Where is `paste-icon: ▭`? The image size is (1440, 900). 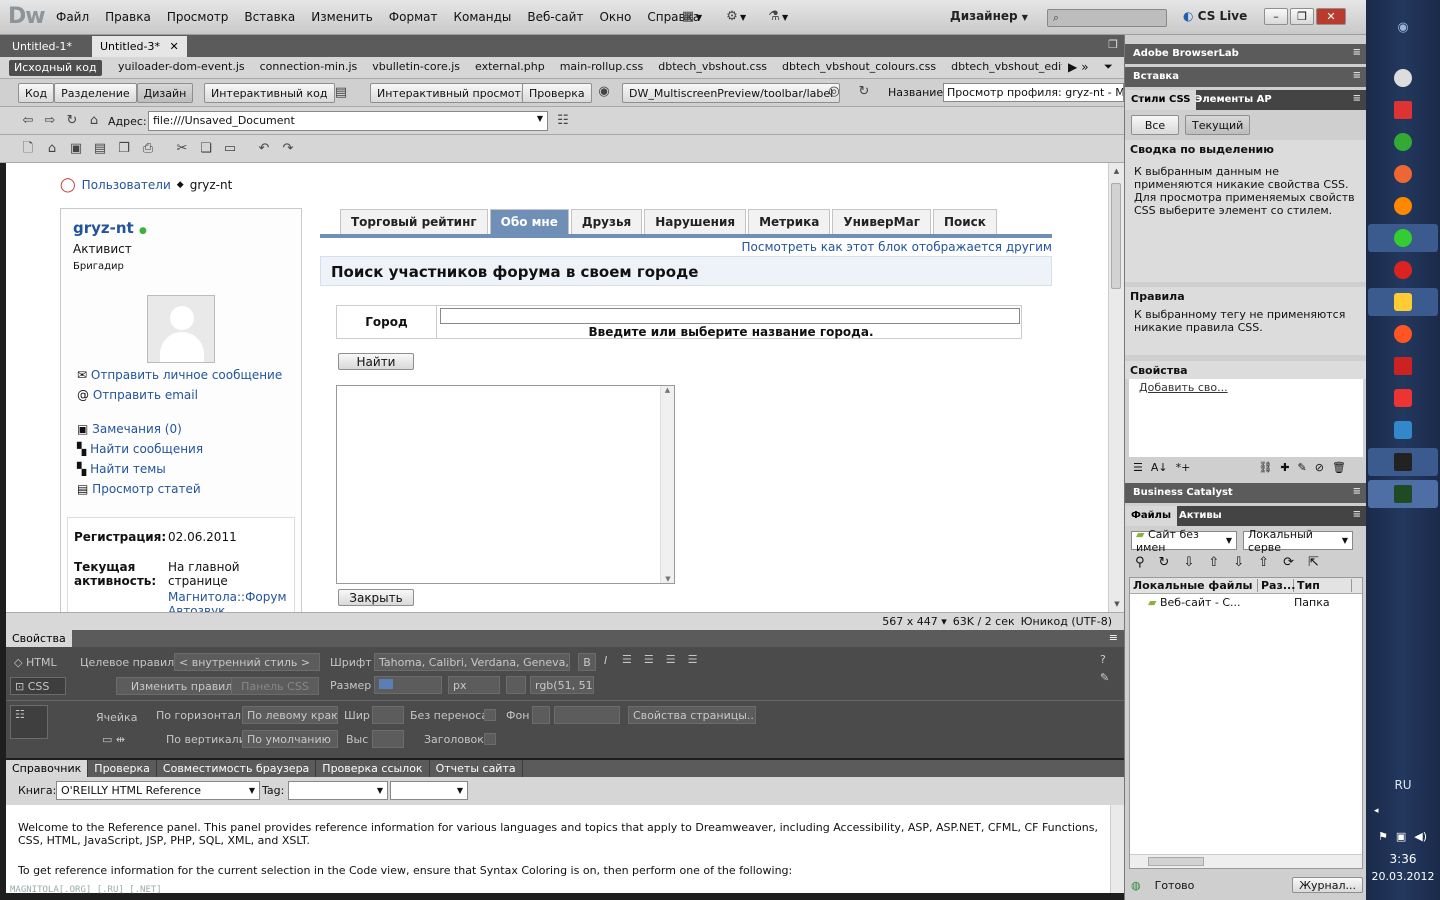
paste-icon: ▭ is located at coordinates (230, 149).